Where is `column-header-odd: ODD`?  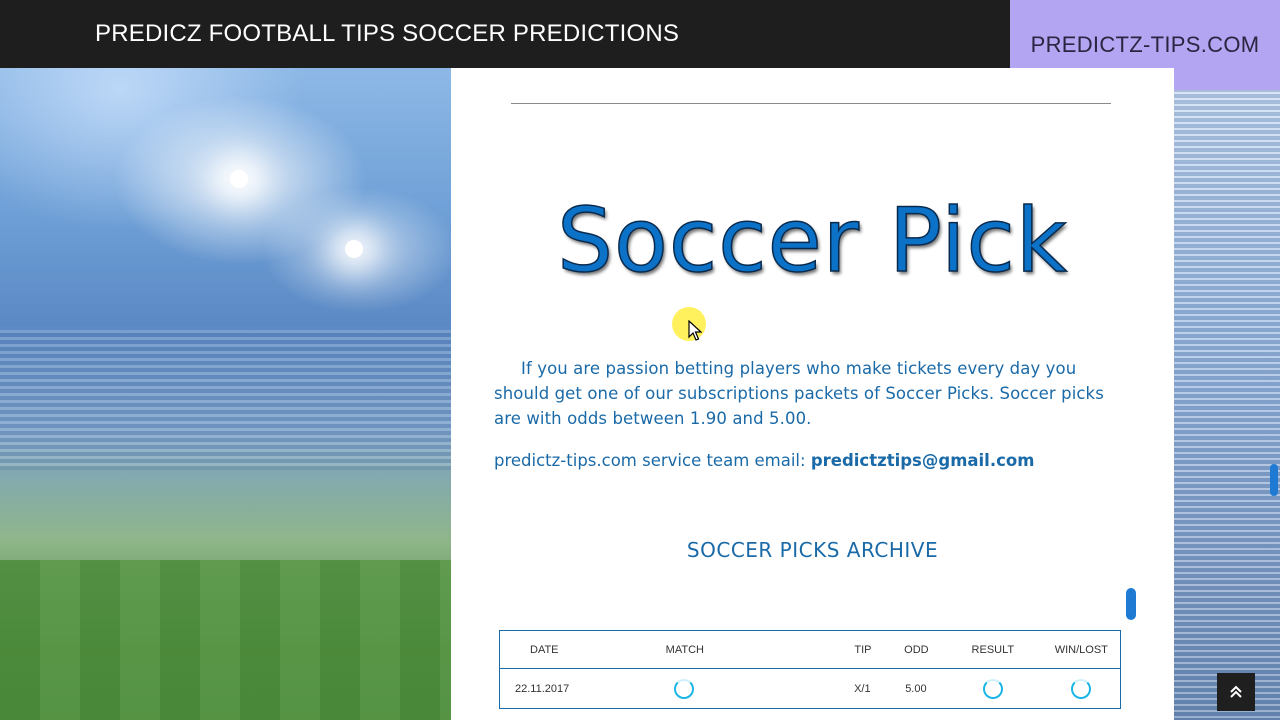 column-header-odd: ODD is located at coordinates (916, 649).